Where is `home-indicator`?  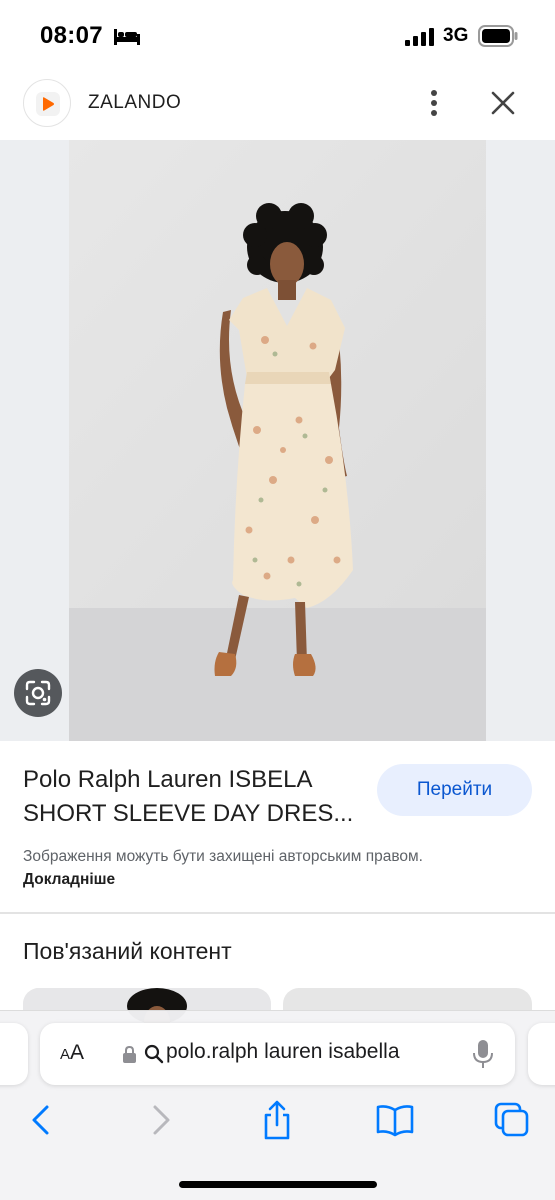
home-indicator is located at coordinates (278, 1184).